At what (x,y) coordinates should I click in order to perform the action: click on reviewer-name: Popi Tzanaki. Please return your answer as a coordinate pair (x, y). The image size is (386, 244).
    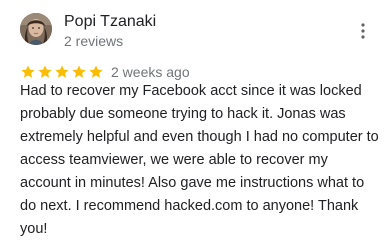
    Looking at the image, I should click on (110, 22).